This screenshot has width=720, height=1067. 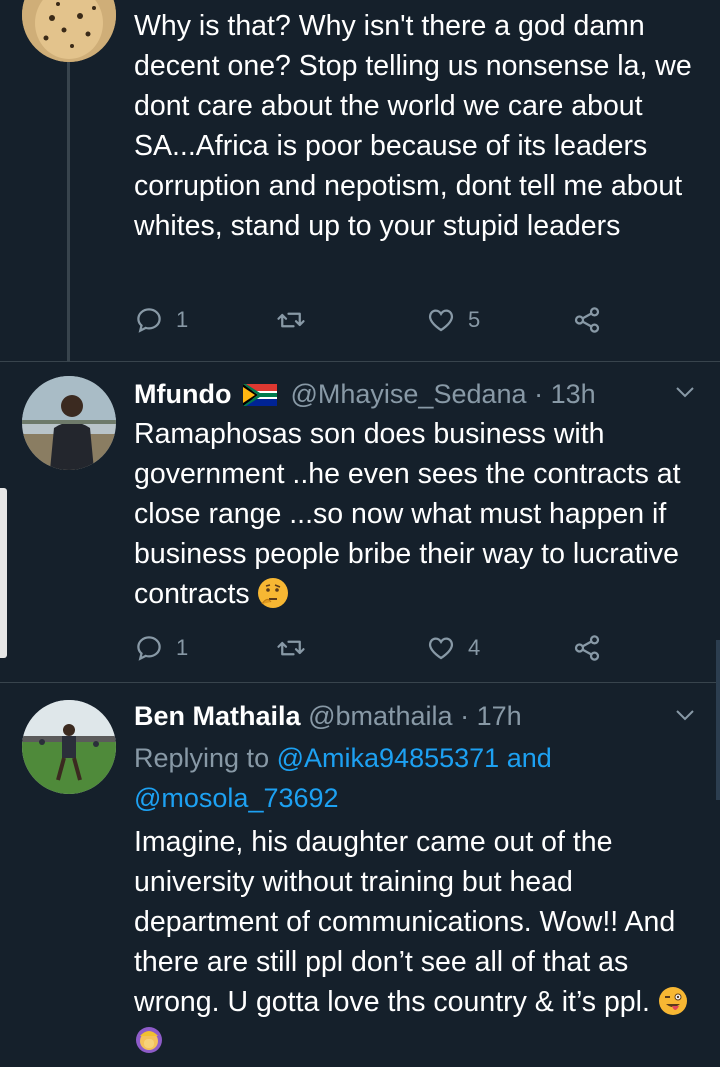 What do you see at coordinates (68, 212) in the screenshot?
I see `thread-connector-line` at bounding box center [68, 212].